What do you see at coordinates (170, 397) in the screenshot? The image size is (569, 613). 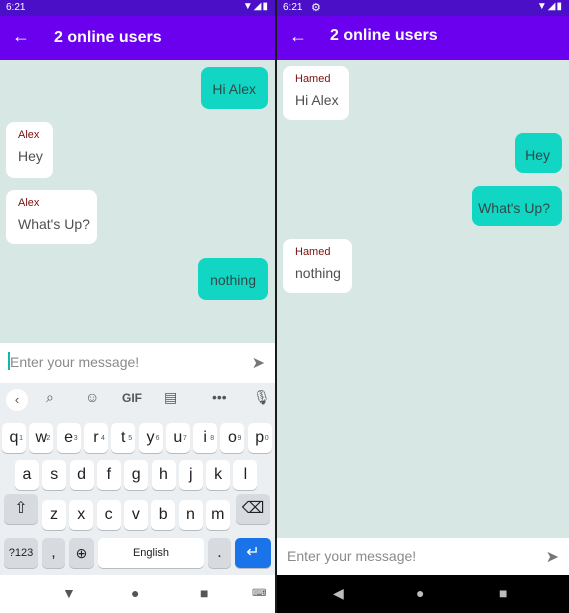 I see `clipboard-icon: ▤` at bounding box center [170, 397].